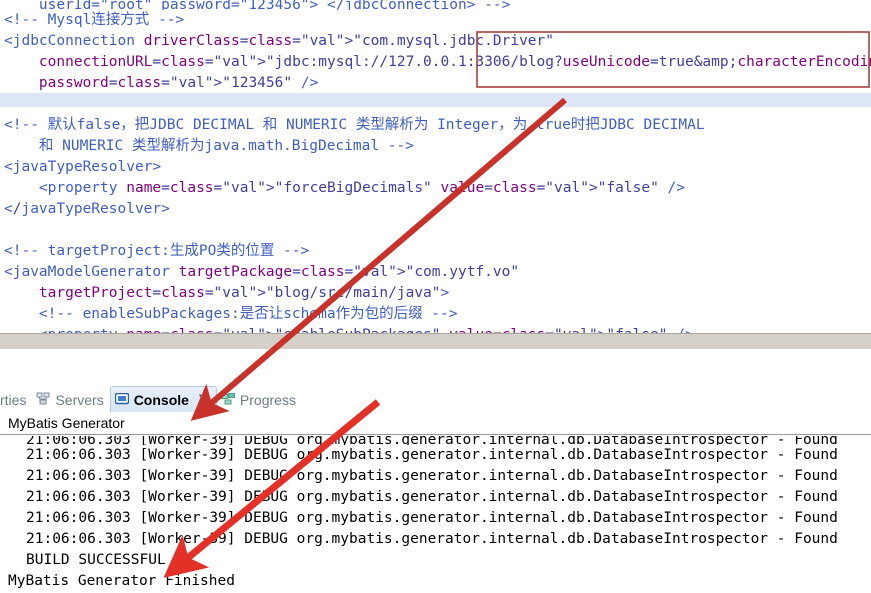  What do you see at coordinates (435, 367) in the screenshot?
I see `panel-gap` at bounding box center [435, 367].